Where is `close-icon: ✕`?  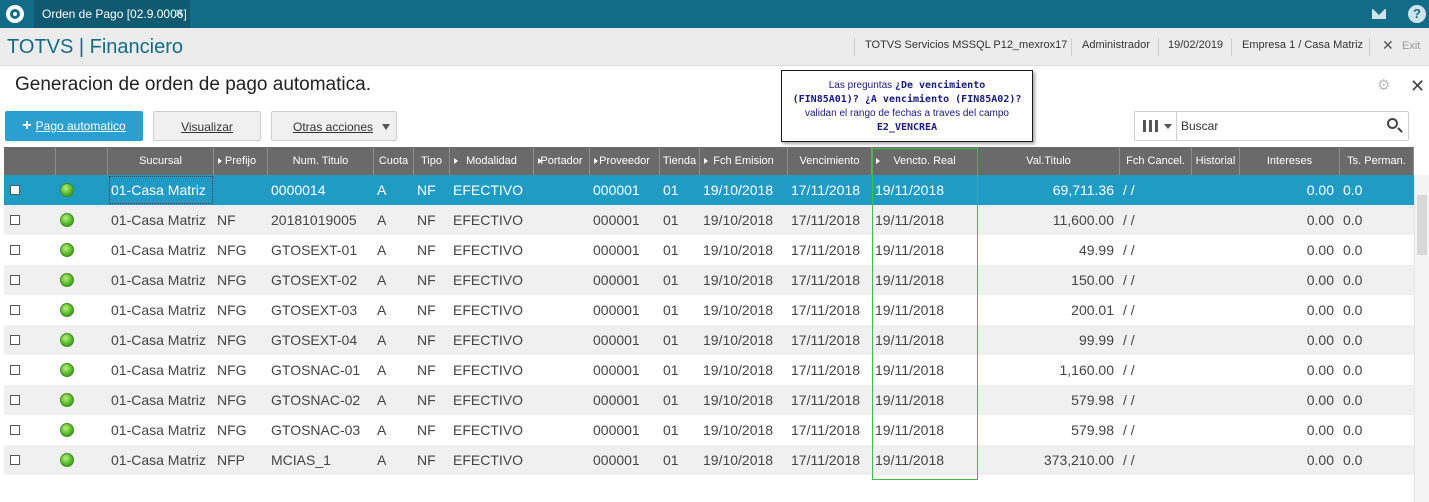 close-icon: ✕ is located at coordinates (1417, 86).